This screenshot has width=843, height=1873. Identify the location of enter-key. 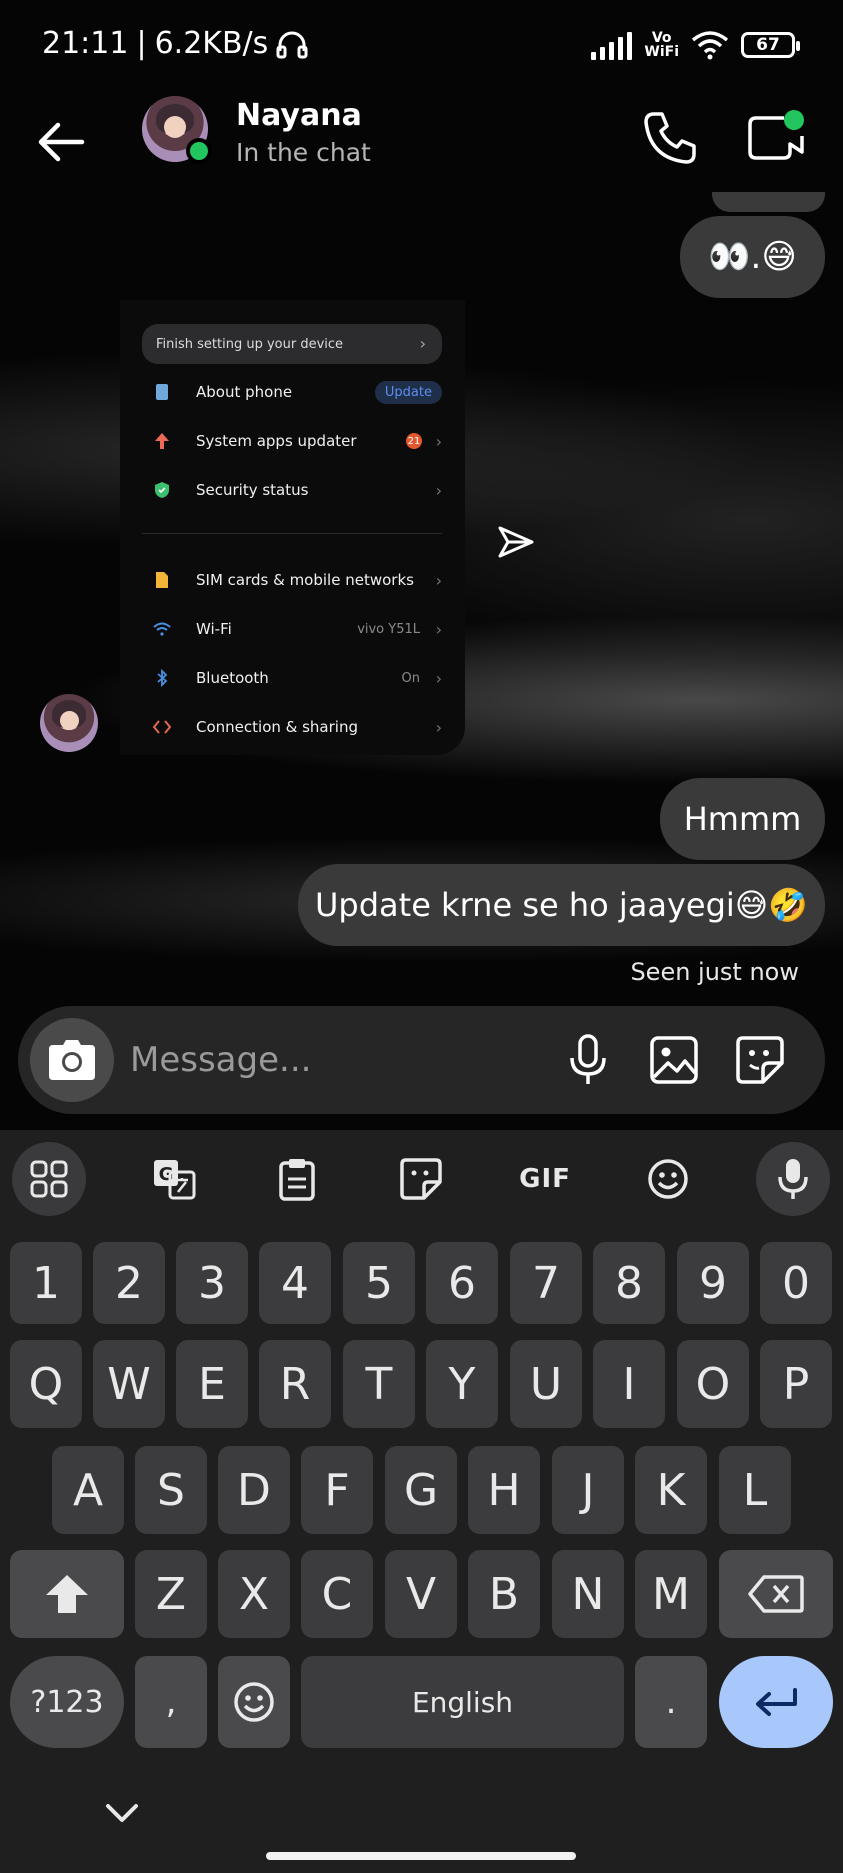
(776, 1702).